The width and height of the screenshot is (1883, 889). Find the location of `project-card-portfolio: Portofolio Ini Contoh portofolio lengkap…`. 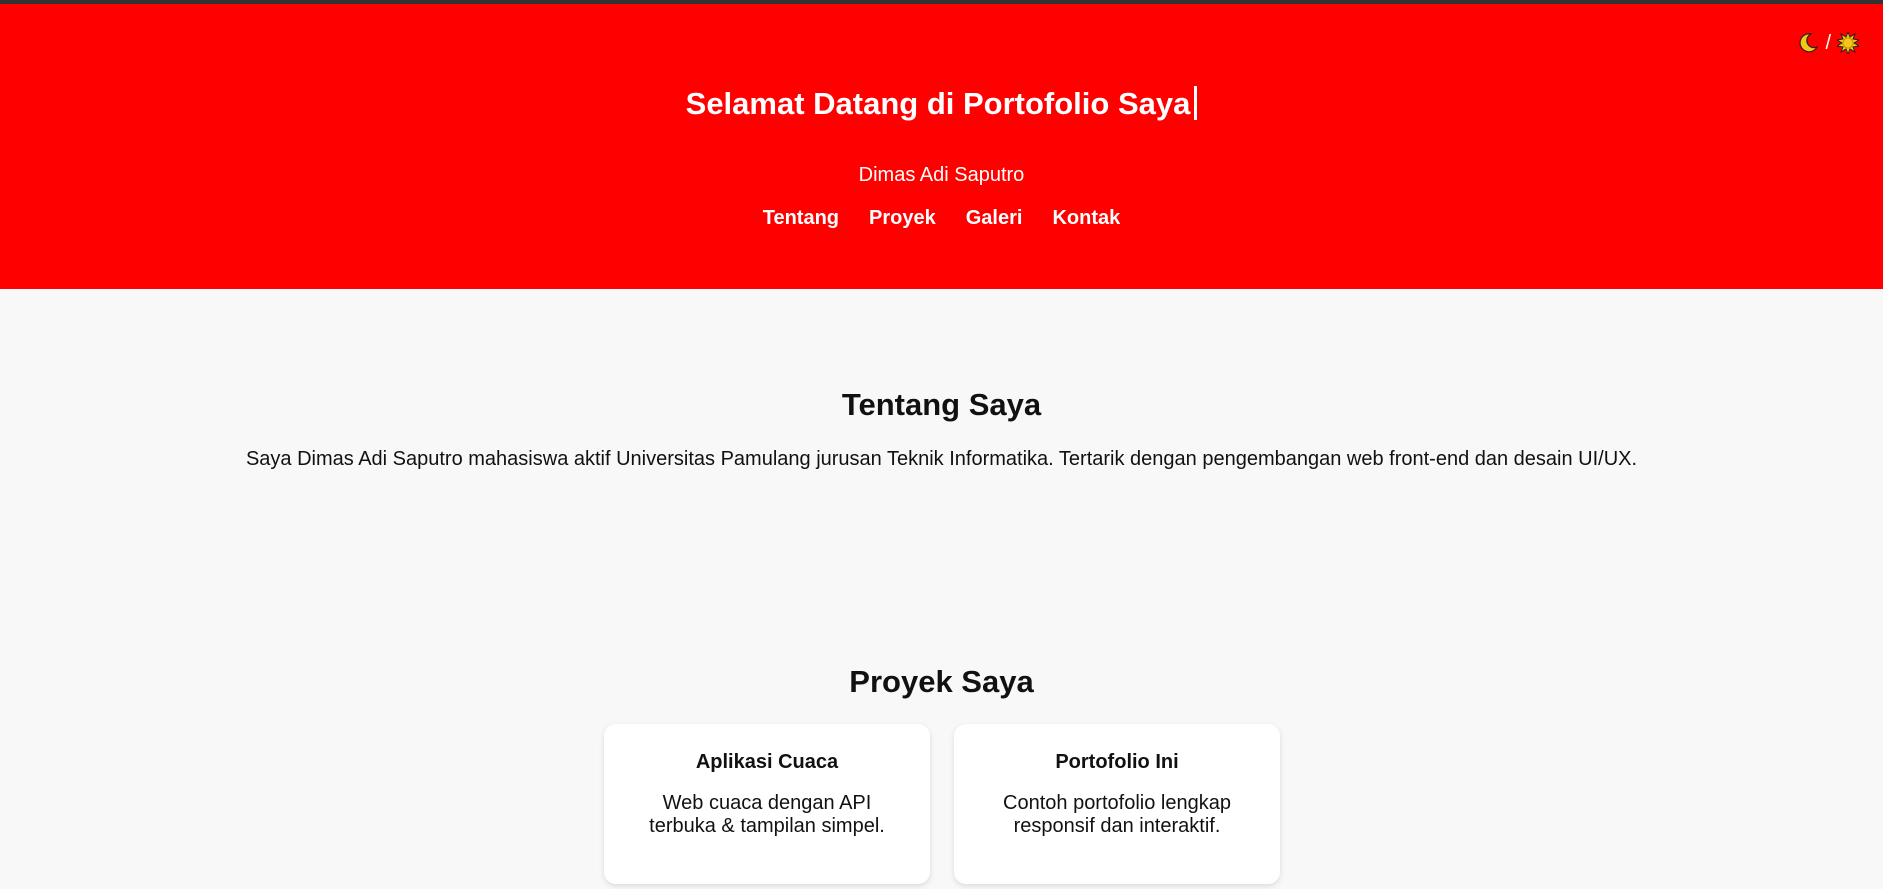

project-card-portfolio: Portofolio Ini Contoh portofolio lengkap… is located at coordinates (1117, 804).